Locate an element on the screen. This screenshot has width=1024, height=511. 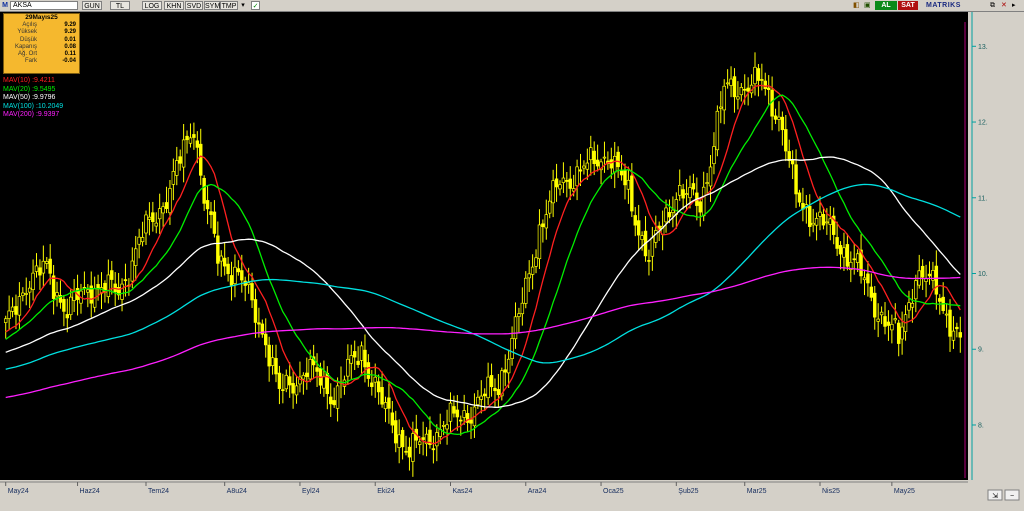
currency-button: TL is located at coordinates (120, 5).